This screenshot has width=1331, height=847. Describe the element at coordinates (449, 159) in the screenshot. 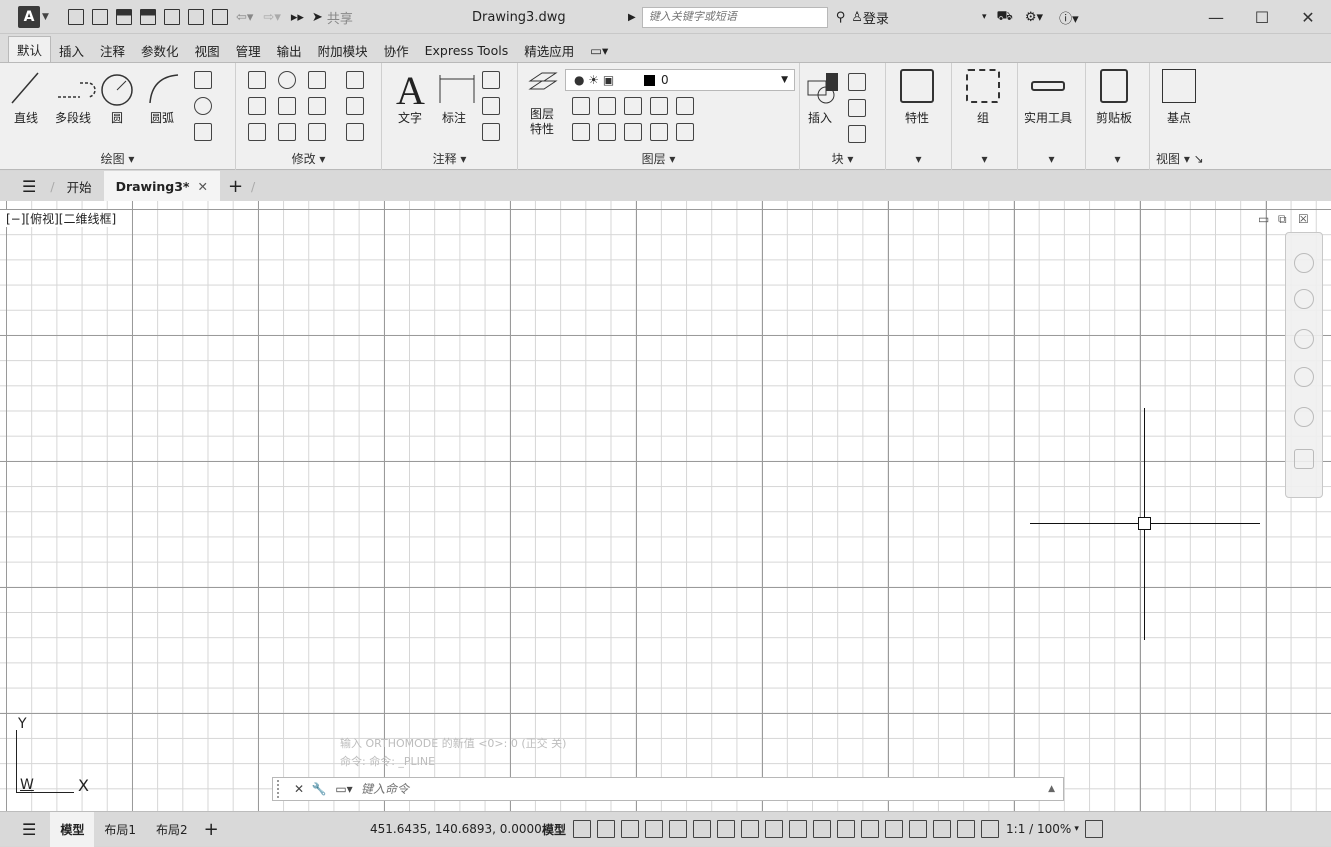

I see `annotation-panel-title: 注释 ▾` at that location.